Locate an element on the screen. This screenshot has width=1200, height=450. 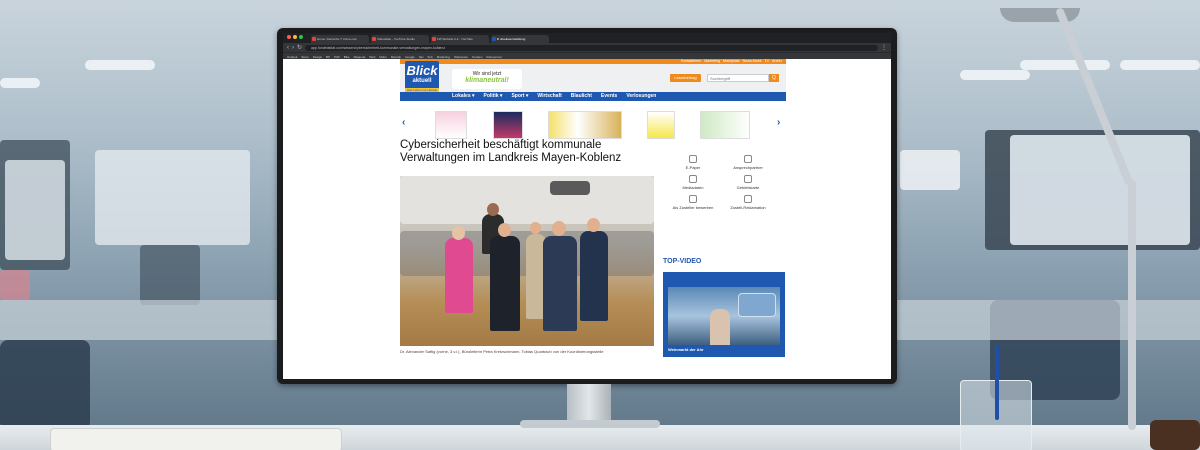
nav-item-verlosungen: Verlosungen is located at coordinates (641, 96).